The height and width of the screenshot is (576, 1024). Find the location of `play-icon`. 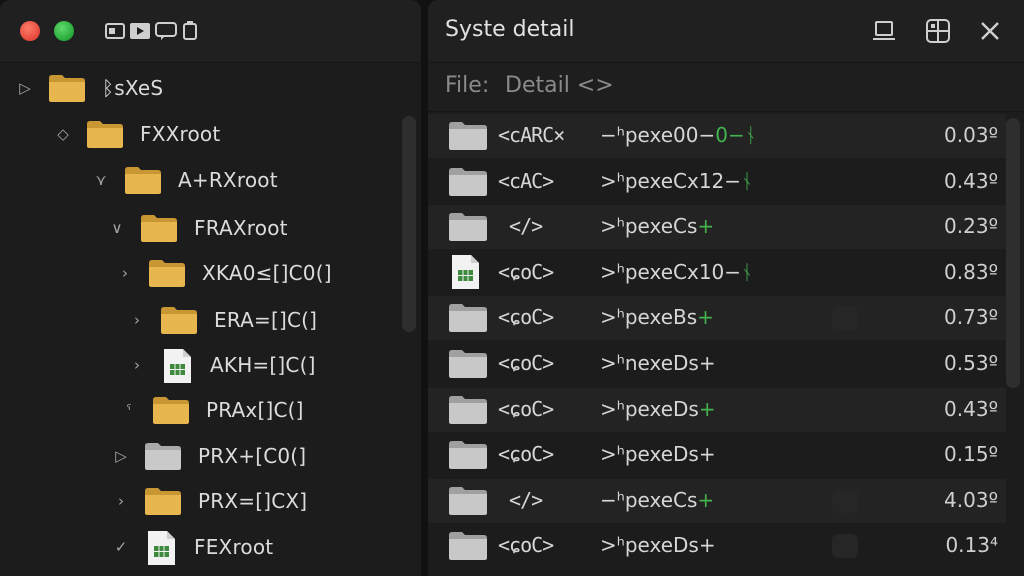

play-icon is located at coordinates (140, 31).